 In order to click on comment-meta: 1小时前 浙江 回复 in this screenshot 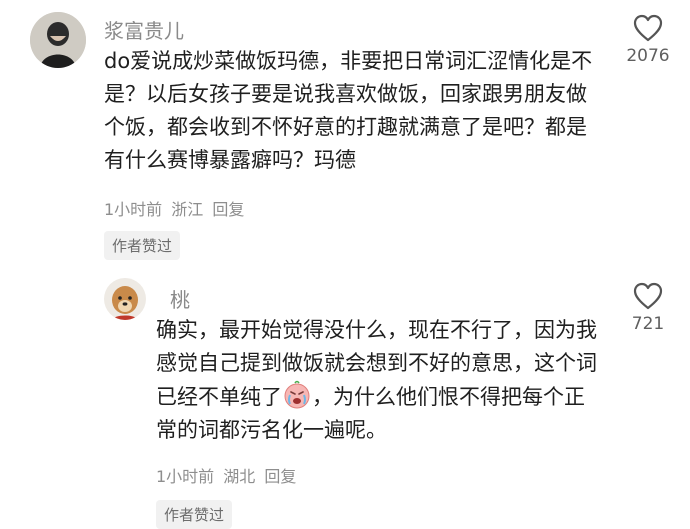, I will do `click(176, 208)`.